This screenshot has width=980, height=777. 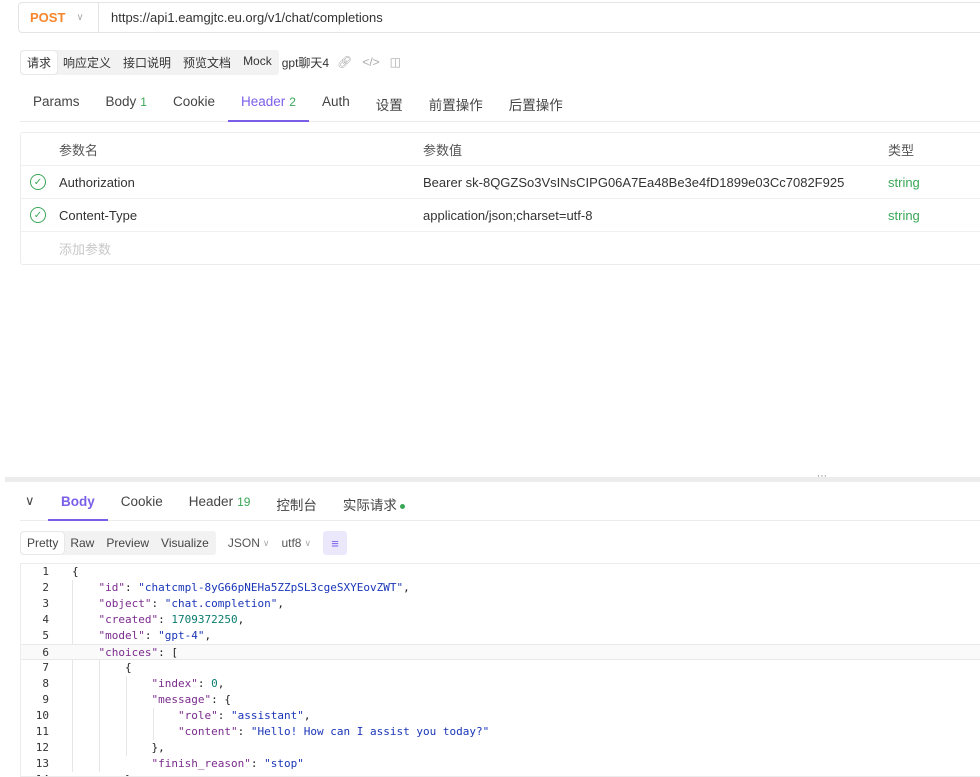 What do you see at coordinates (207, 62) in the screenshot?
I see `segment-preview-doc: 预览文档` at bounding box center [207, 62].